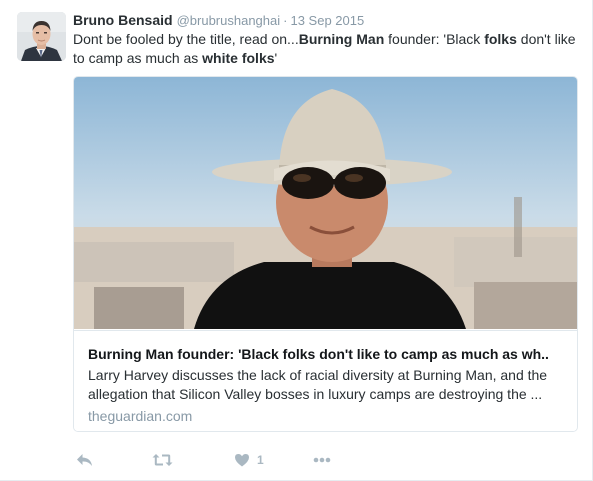 The height and width of the screenshot is (481, 593). I want to click on reply-icon, so click(84, 460).